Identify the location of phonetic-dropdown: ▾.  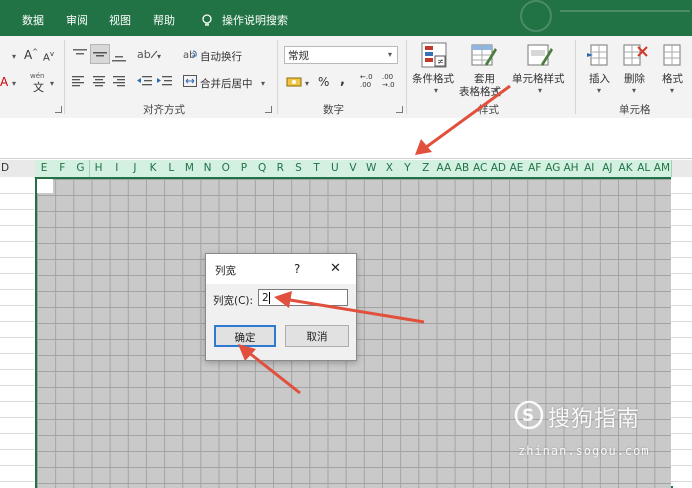
(52, 83).